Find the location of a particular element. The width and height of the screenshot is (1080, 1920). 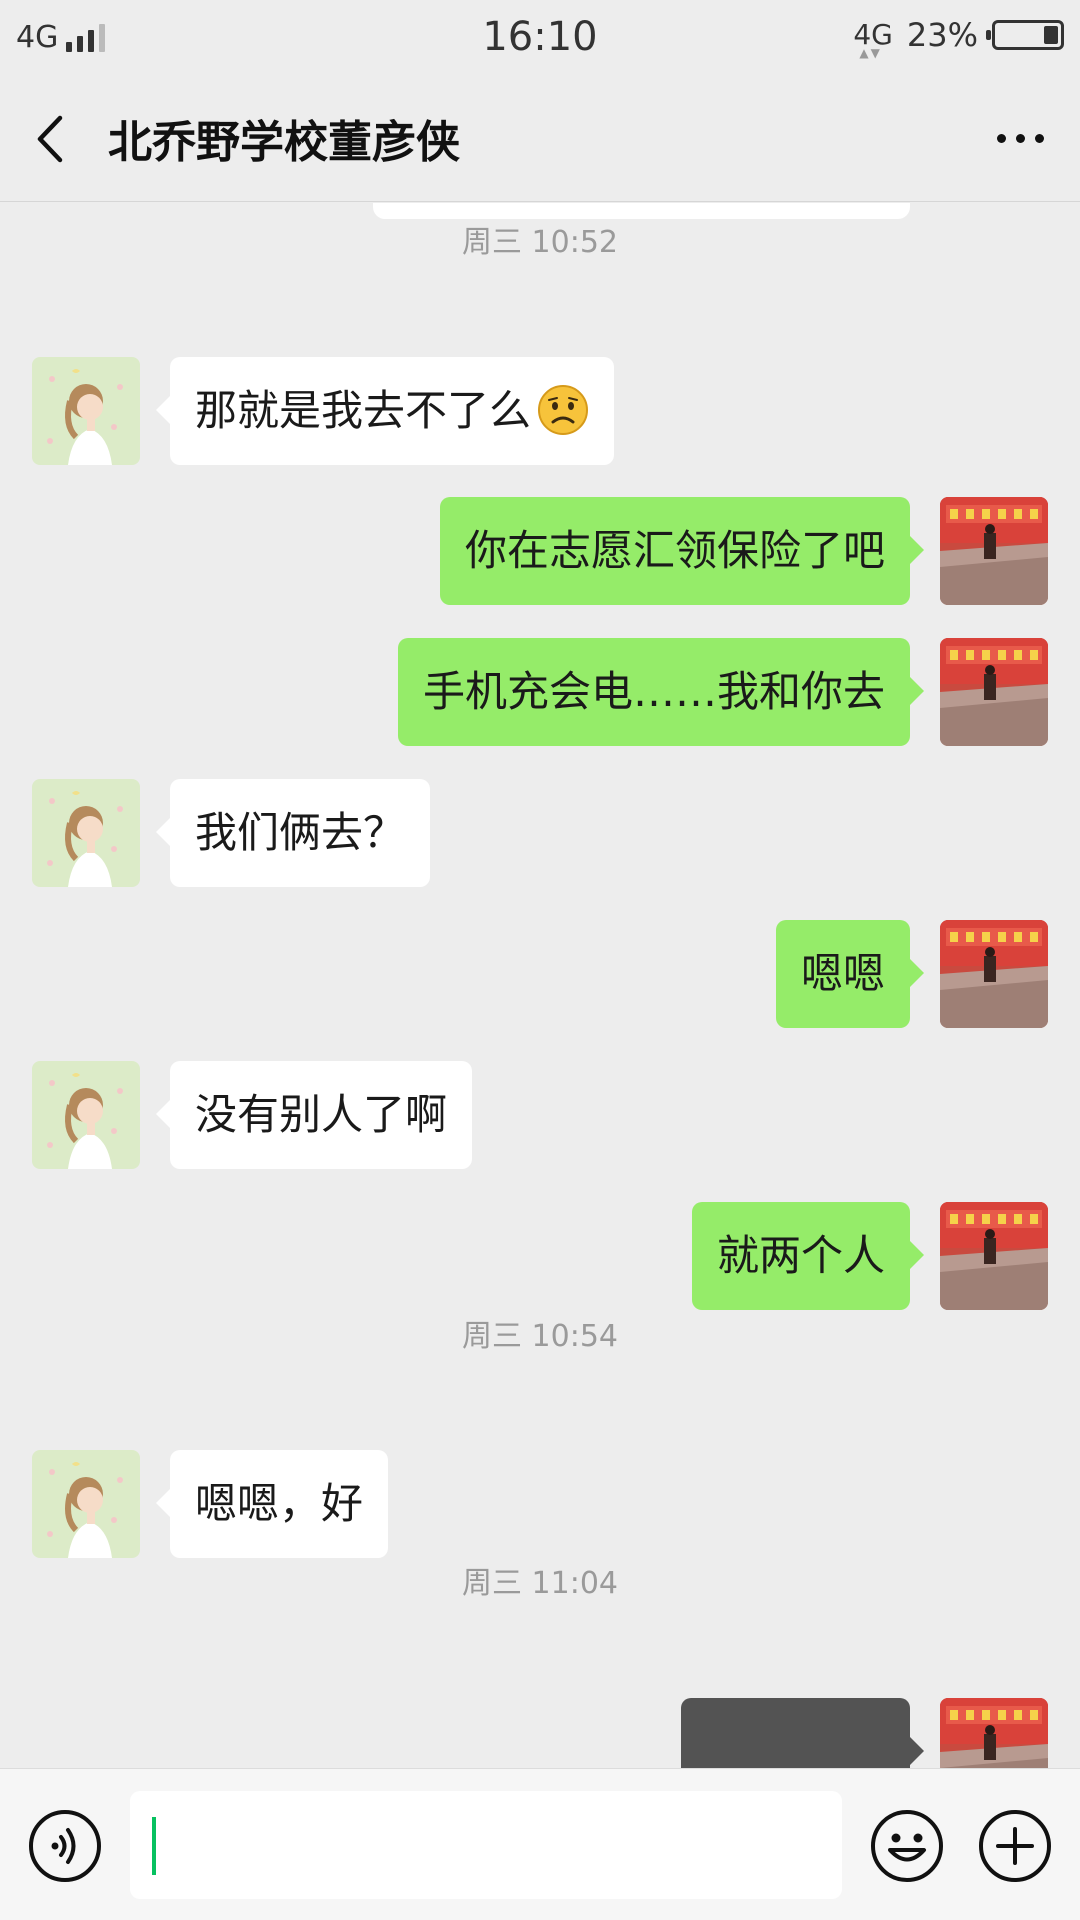

message-text: 手机充会电……我和你去 is located at coordinates (653, 691).